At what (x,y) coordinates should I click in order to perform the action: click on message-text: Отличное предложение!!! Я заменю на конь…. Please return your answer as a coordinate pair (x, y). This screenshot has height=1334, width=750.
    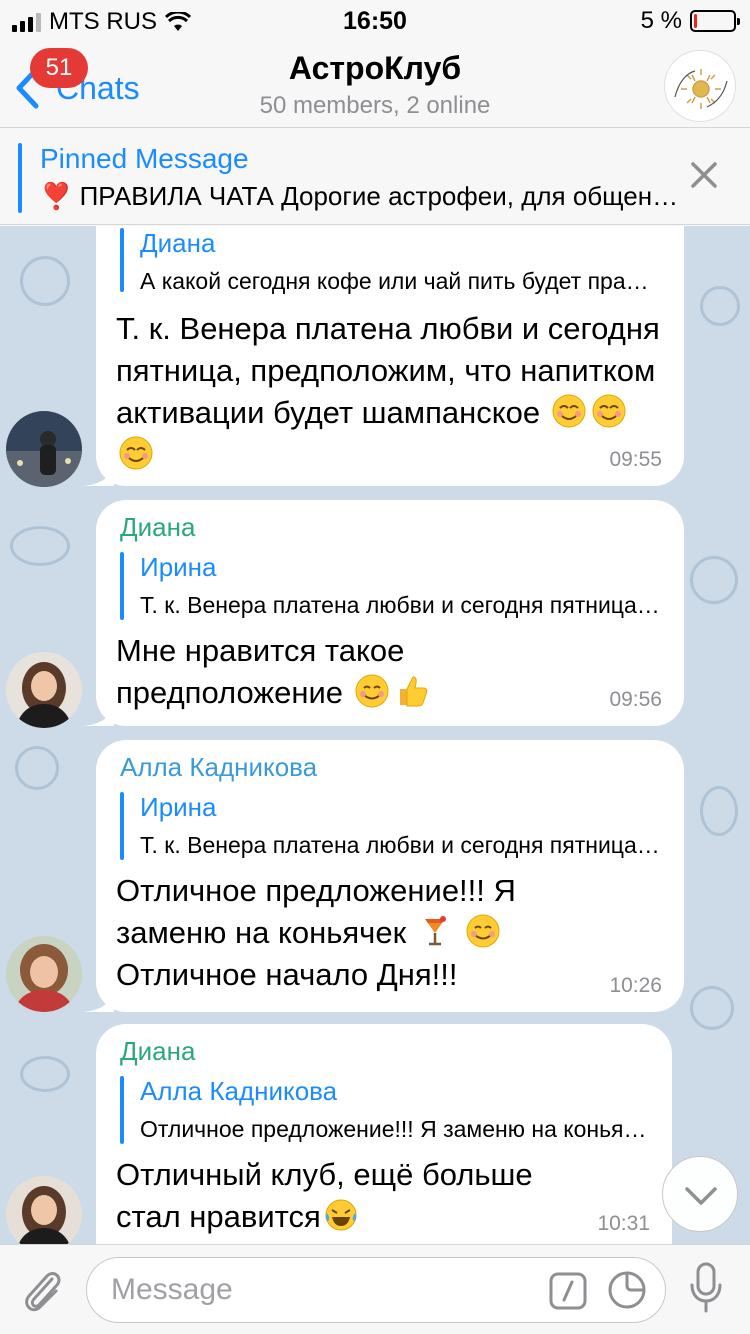
    Looking at the image, I should click on (316, 932).